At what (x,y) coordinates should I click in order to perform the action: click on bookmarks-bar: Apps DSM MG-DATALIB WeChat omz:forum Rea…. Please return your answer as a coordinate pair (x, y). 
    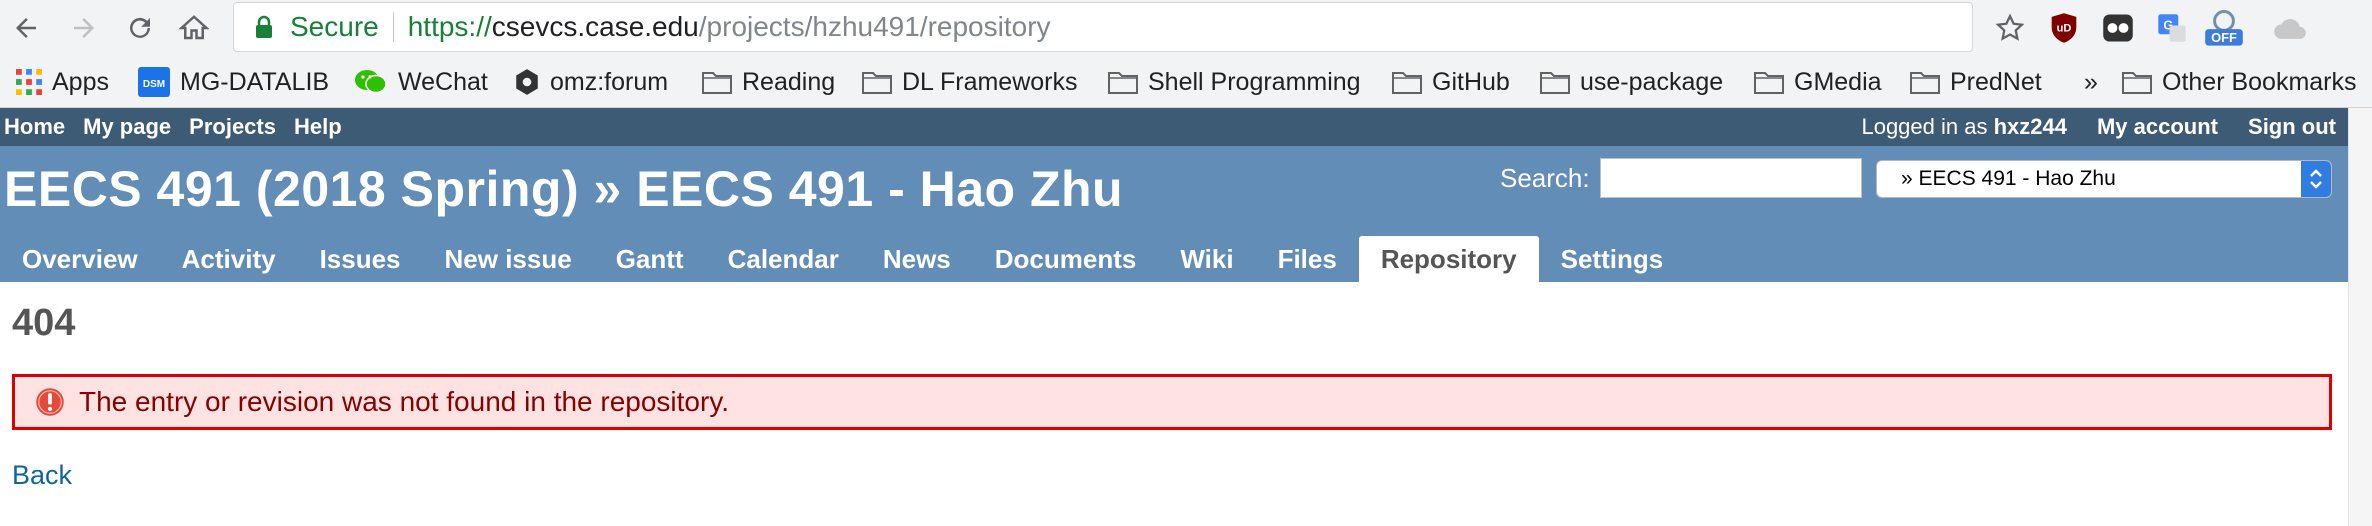
    Looking at the image, I should click on (1186, 82).